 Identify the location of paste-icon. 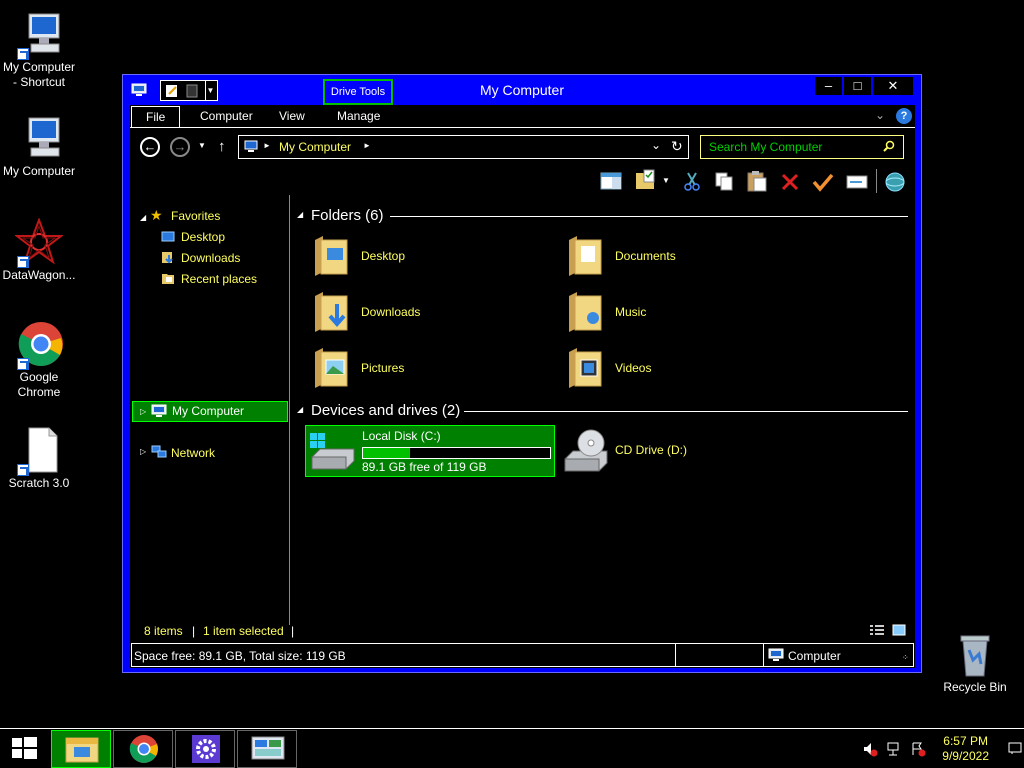
(757, 181).